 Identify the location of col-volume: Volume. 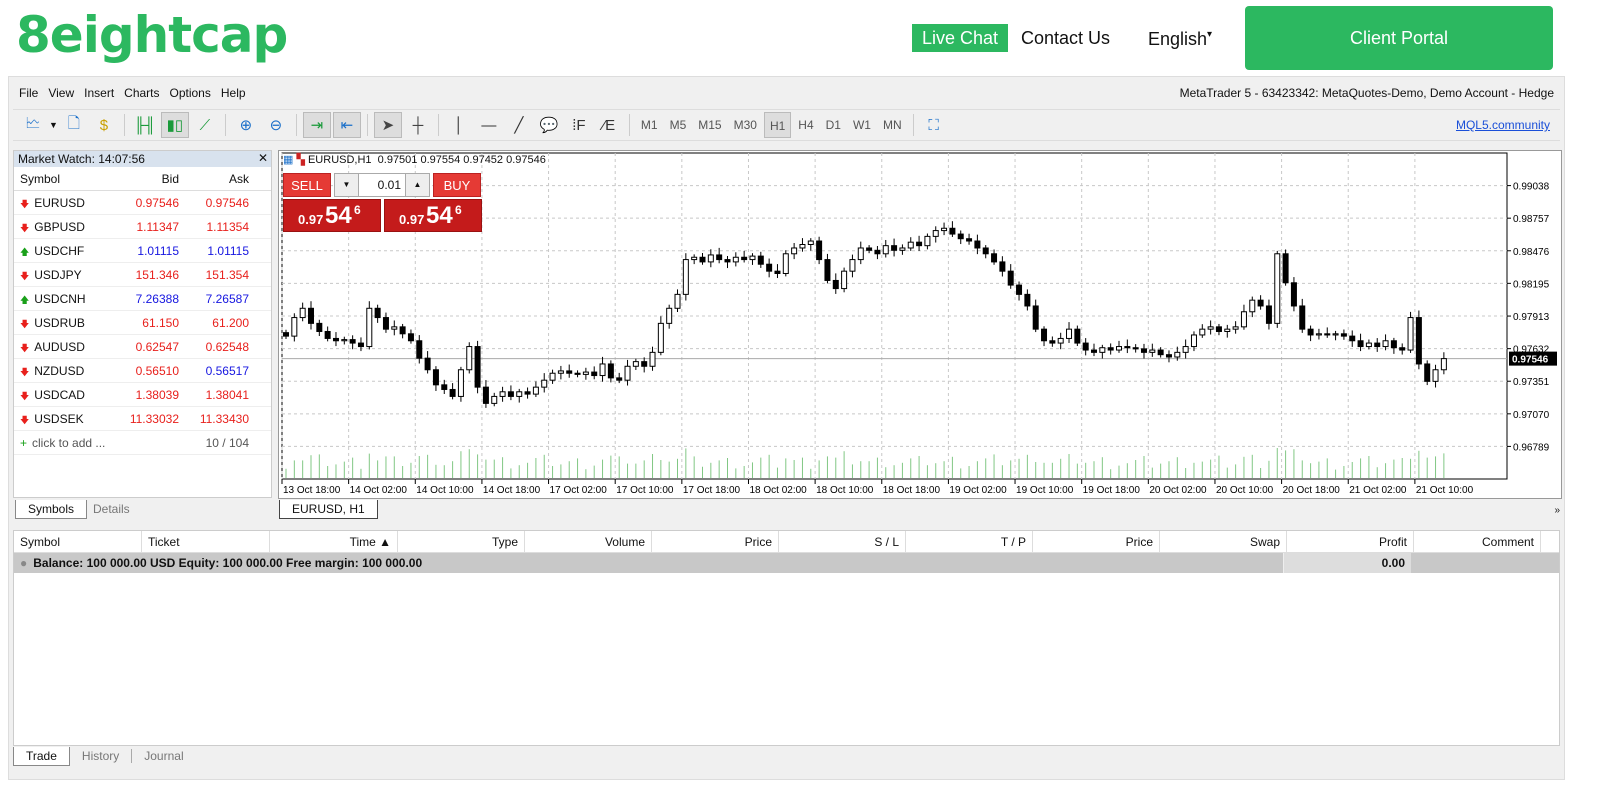
(588, 541).